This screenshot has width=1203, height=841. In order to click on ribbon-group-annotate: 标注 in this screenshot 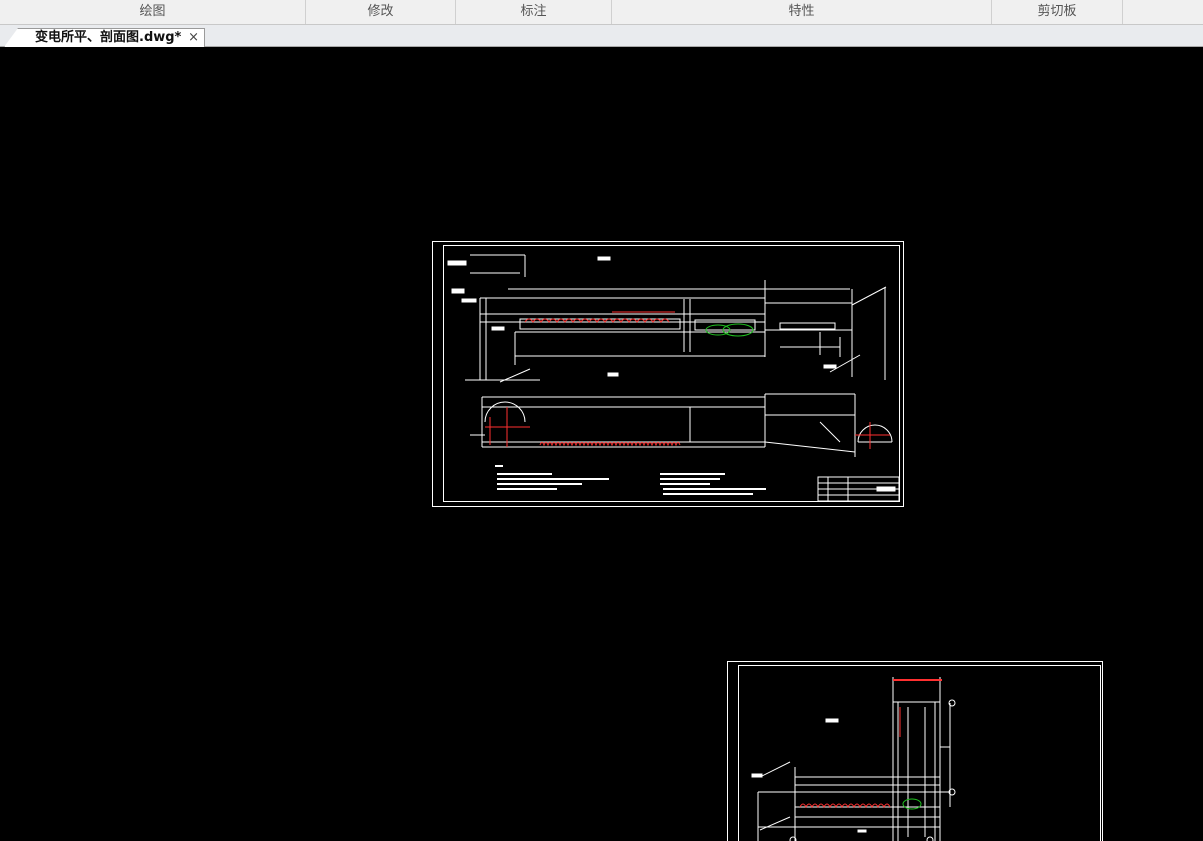, I will do `click(534, 12)`.